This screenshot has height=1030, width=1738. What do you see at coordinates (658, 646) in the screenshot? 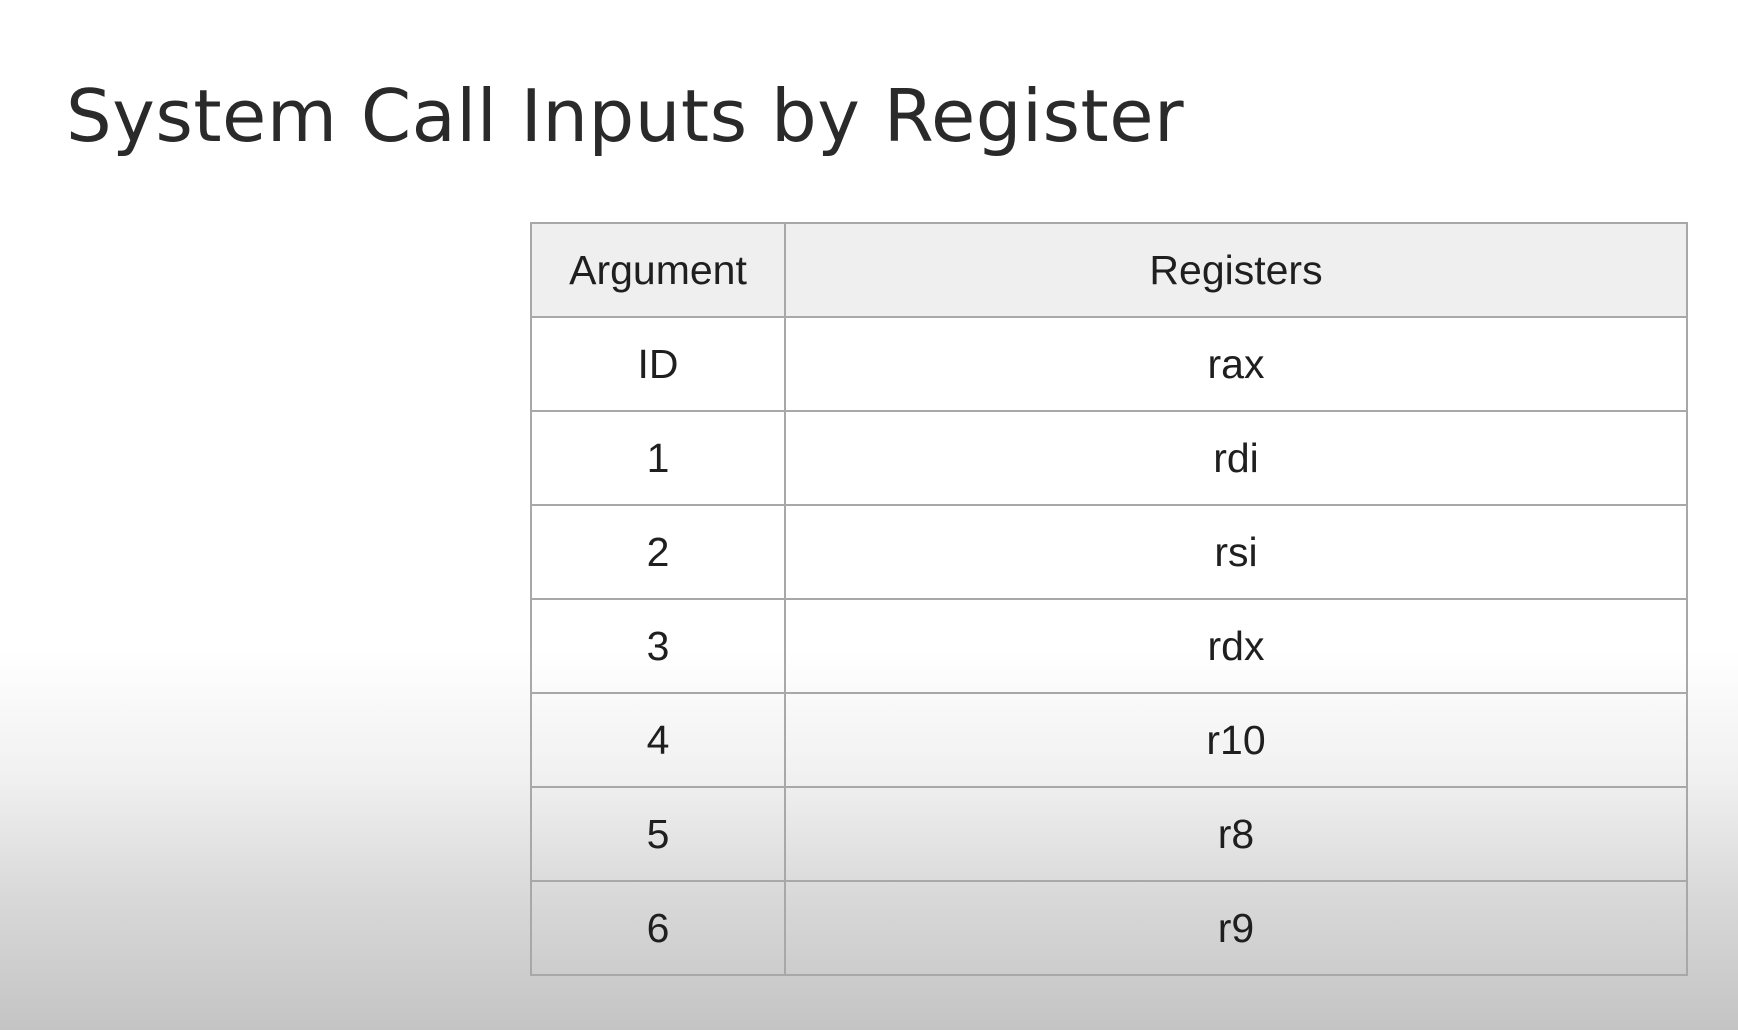
I see `argument-cell: 3` at bounding box center [658, 646].